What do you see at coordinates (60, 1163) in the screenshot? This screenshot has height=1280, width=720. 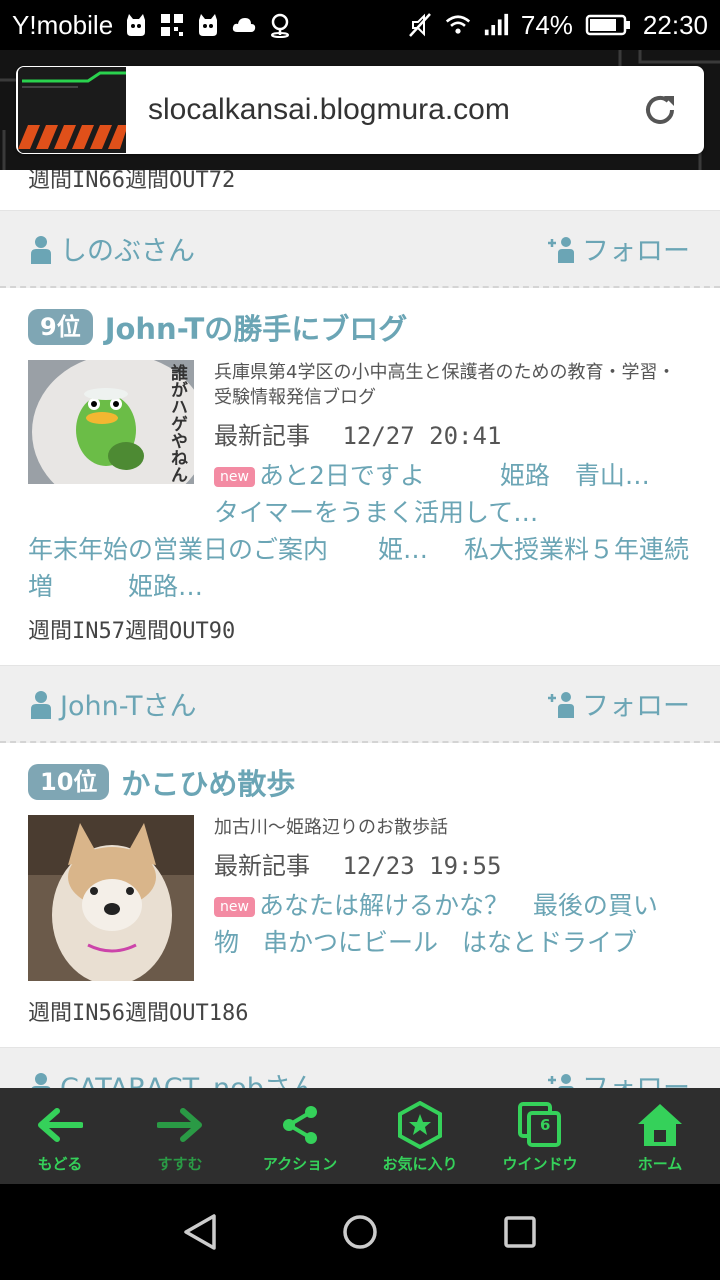 I see `back-label: もどる` at bounding box center [60, 1163].